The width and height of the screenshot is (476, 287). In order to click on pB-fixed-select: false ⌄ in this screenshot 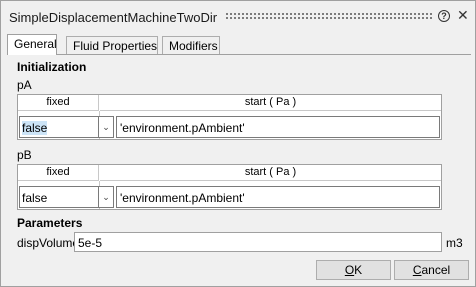, I will do `click(66, 197)`.